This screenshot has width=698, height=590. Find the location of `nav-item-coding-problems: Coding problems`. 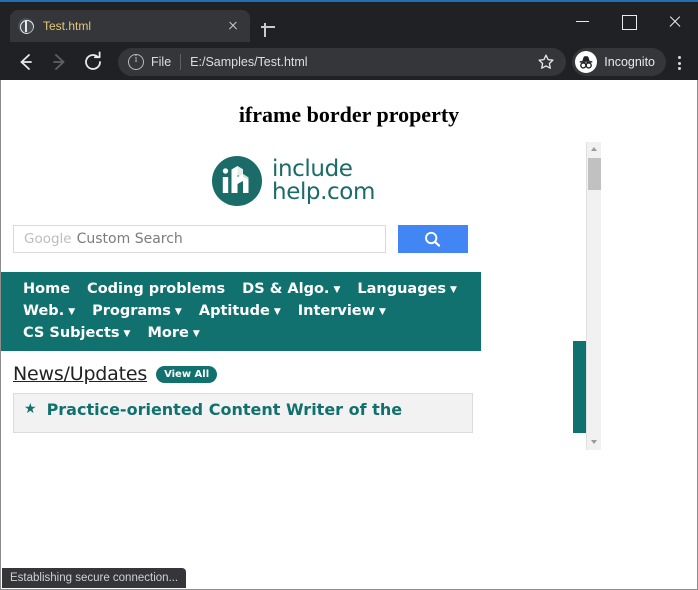

nav-item-coding-problems: Coding problems is located at coordinates (156, 289).